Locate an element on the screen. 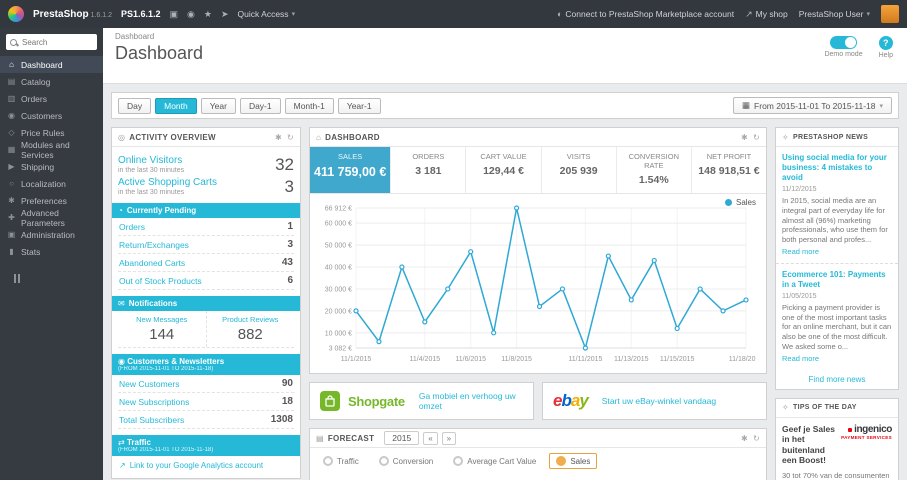 This screenshot has width=907, height=480. ebay-logo: ebay is located at coordinates (571, 401).